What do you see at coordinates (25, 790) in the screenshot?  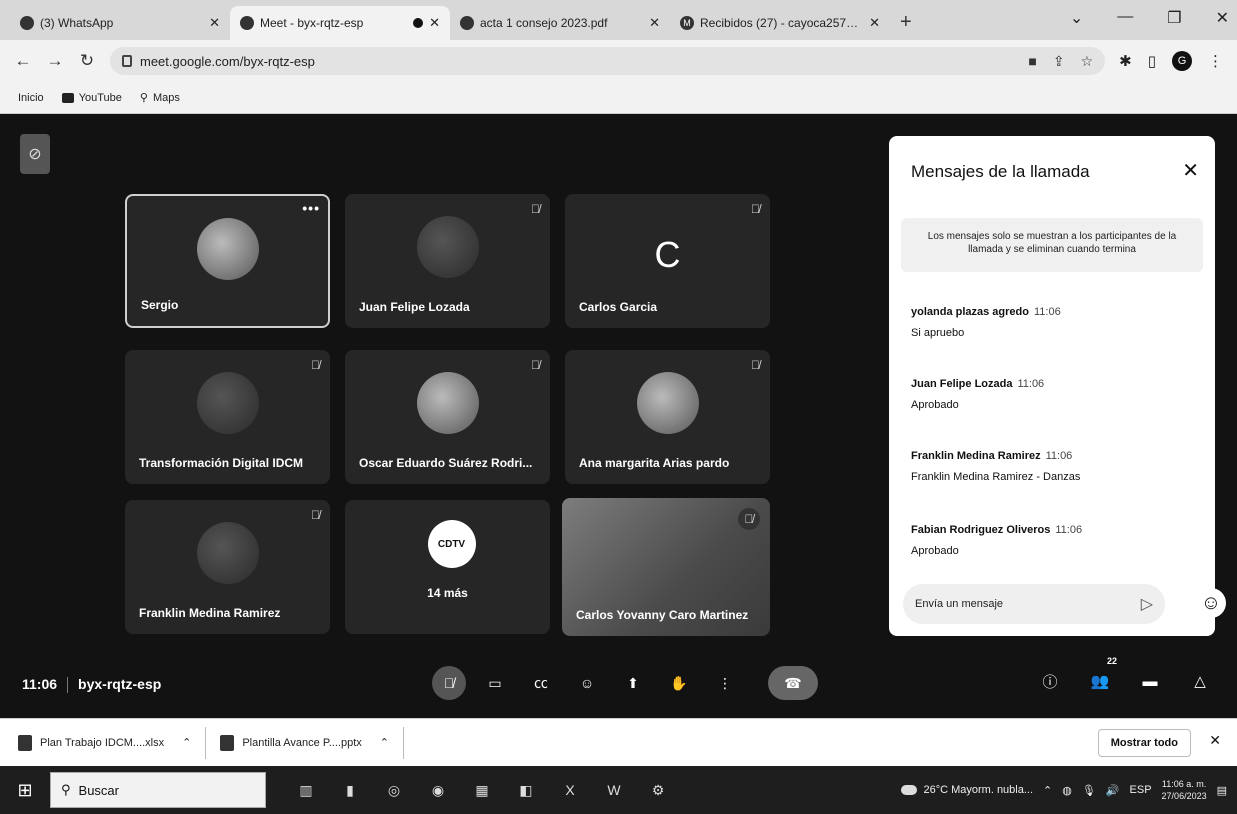 I see `windows-start-icon: ⊞` at bounding box center [25, 790].